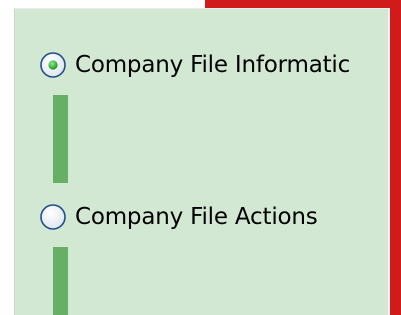 This screenshot has width=401, height=315. What do you see at coordinates (53, 217) in the screenshot?
I see `radio-unselected-icon` at bounding box center [53, 217].